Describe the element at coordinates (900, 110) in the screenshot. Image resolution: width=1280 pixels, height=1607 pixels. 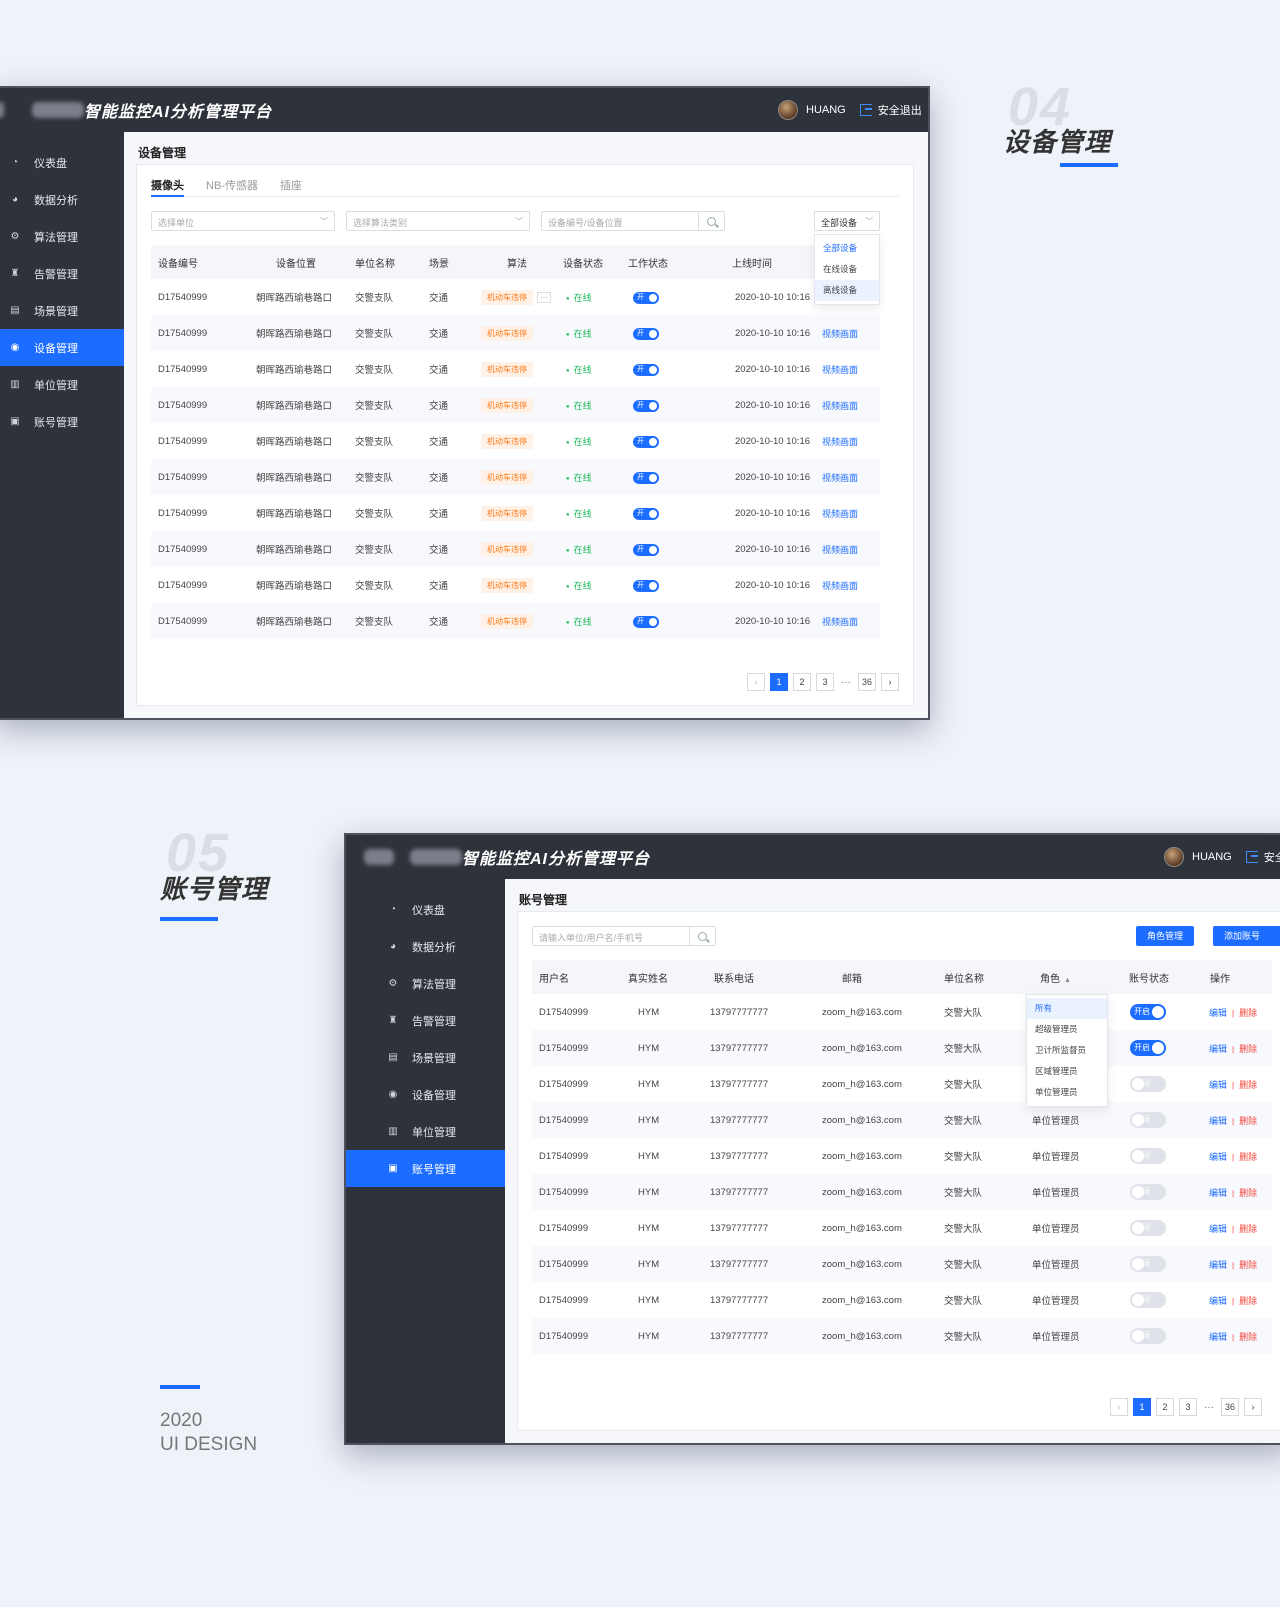
I see `logout-link: 安全退出` at that location.